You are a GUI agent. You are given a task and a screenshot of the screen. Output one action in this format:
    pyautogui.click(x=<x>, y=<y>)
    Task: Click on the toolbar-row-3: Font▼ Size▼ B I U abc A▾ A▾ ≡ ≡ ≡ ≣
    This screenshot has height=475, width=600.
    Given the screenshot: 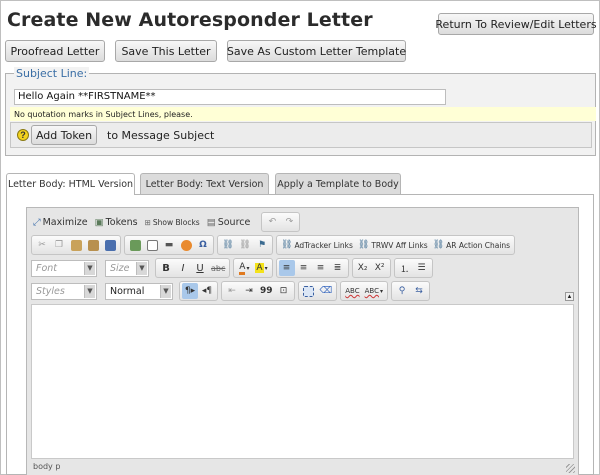 What is the action you would take?
    pyautogui.click(x=232, y=268)
    